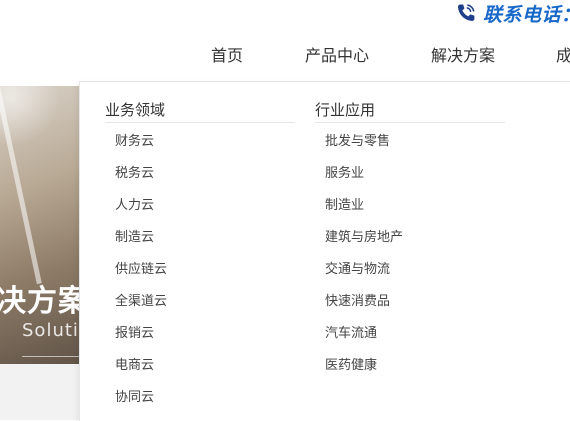 The width and height of the screenshot is (570, 421). I want to click on menu-item-transport-logistics: 交通与物流, so click(410, 276).